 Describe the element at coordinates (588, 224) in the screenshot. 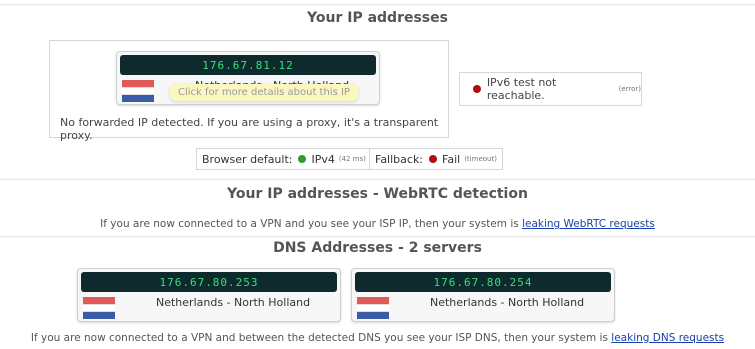

I see `webrtc-leak-link: leaking WebRTC requests` at that location.